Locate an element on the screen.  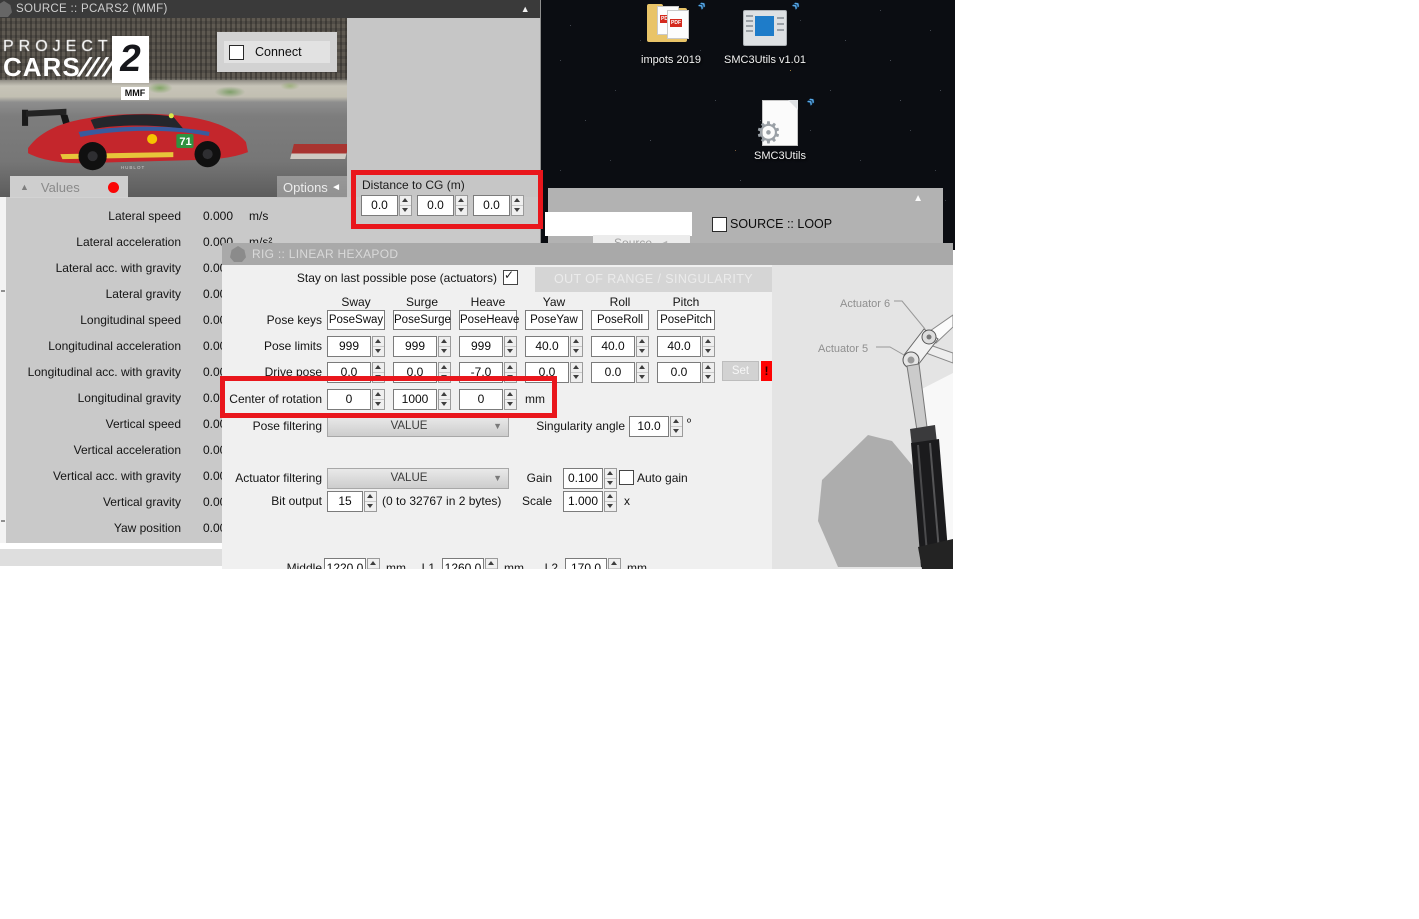
pcars2-artwork: 71 HUBLOT PROJECT CARS//// 2 MMF Connect is located at coordinates (173, 108).